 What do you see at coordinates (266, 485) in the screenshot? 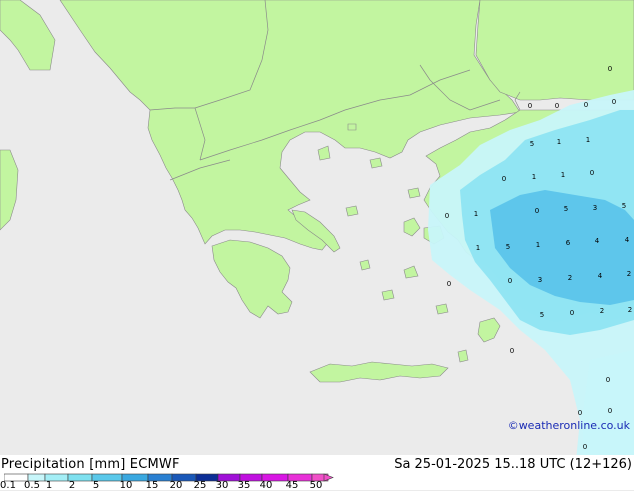
I see `color-scale-label: 40` at bounding box center [266, 485].